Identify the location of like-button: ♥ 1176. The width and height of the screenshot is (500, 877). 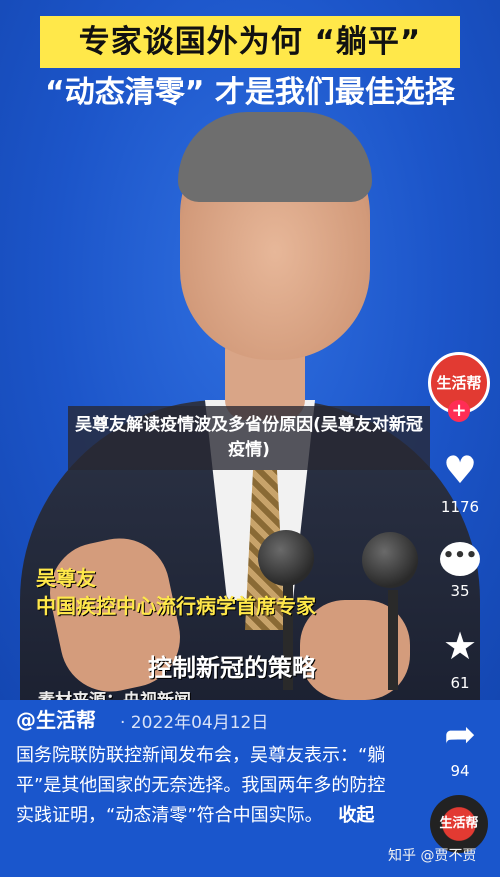
(460, 482).